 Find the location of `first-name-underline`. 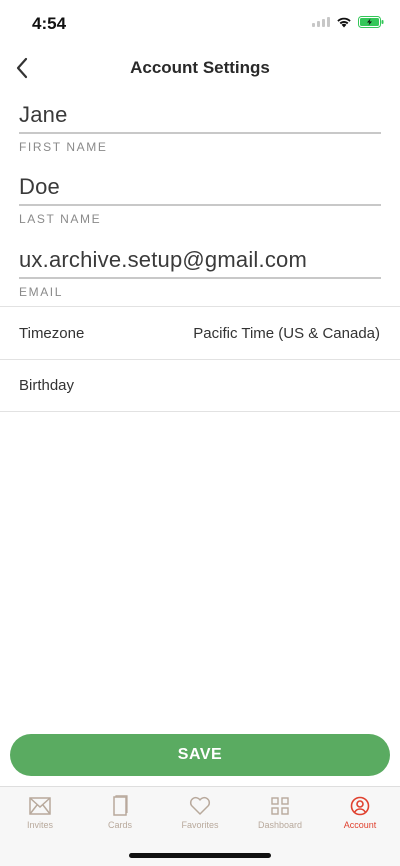

first-name-underline is located at coordinates (200, 133).